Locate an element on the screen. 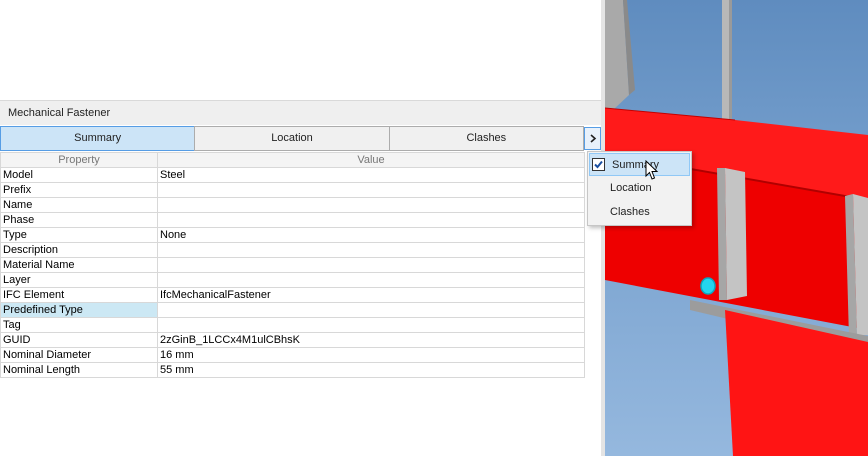 This screenshot has width=868, height=456. menu-item-summary: Summary is located at coordinates (639, 164).